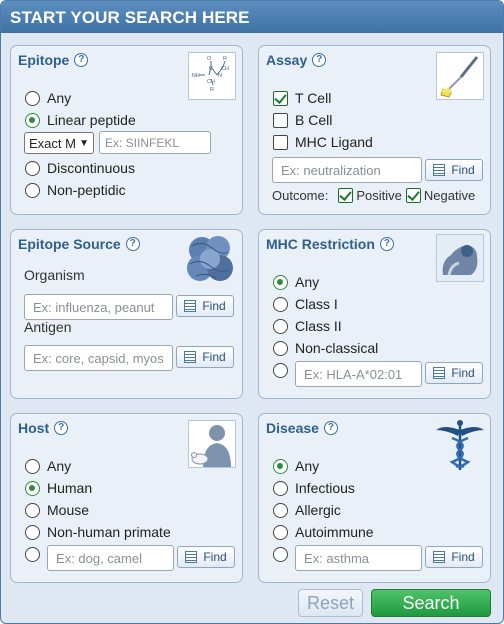 This screenshot has height=624, width=504. I want to click on disease-infectious-label: Infectious, so click(325, 488).